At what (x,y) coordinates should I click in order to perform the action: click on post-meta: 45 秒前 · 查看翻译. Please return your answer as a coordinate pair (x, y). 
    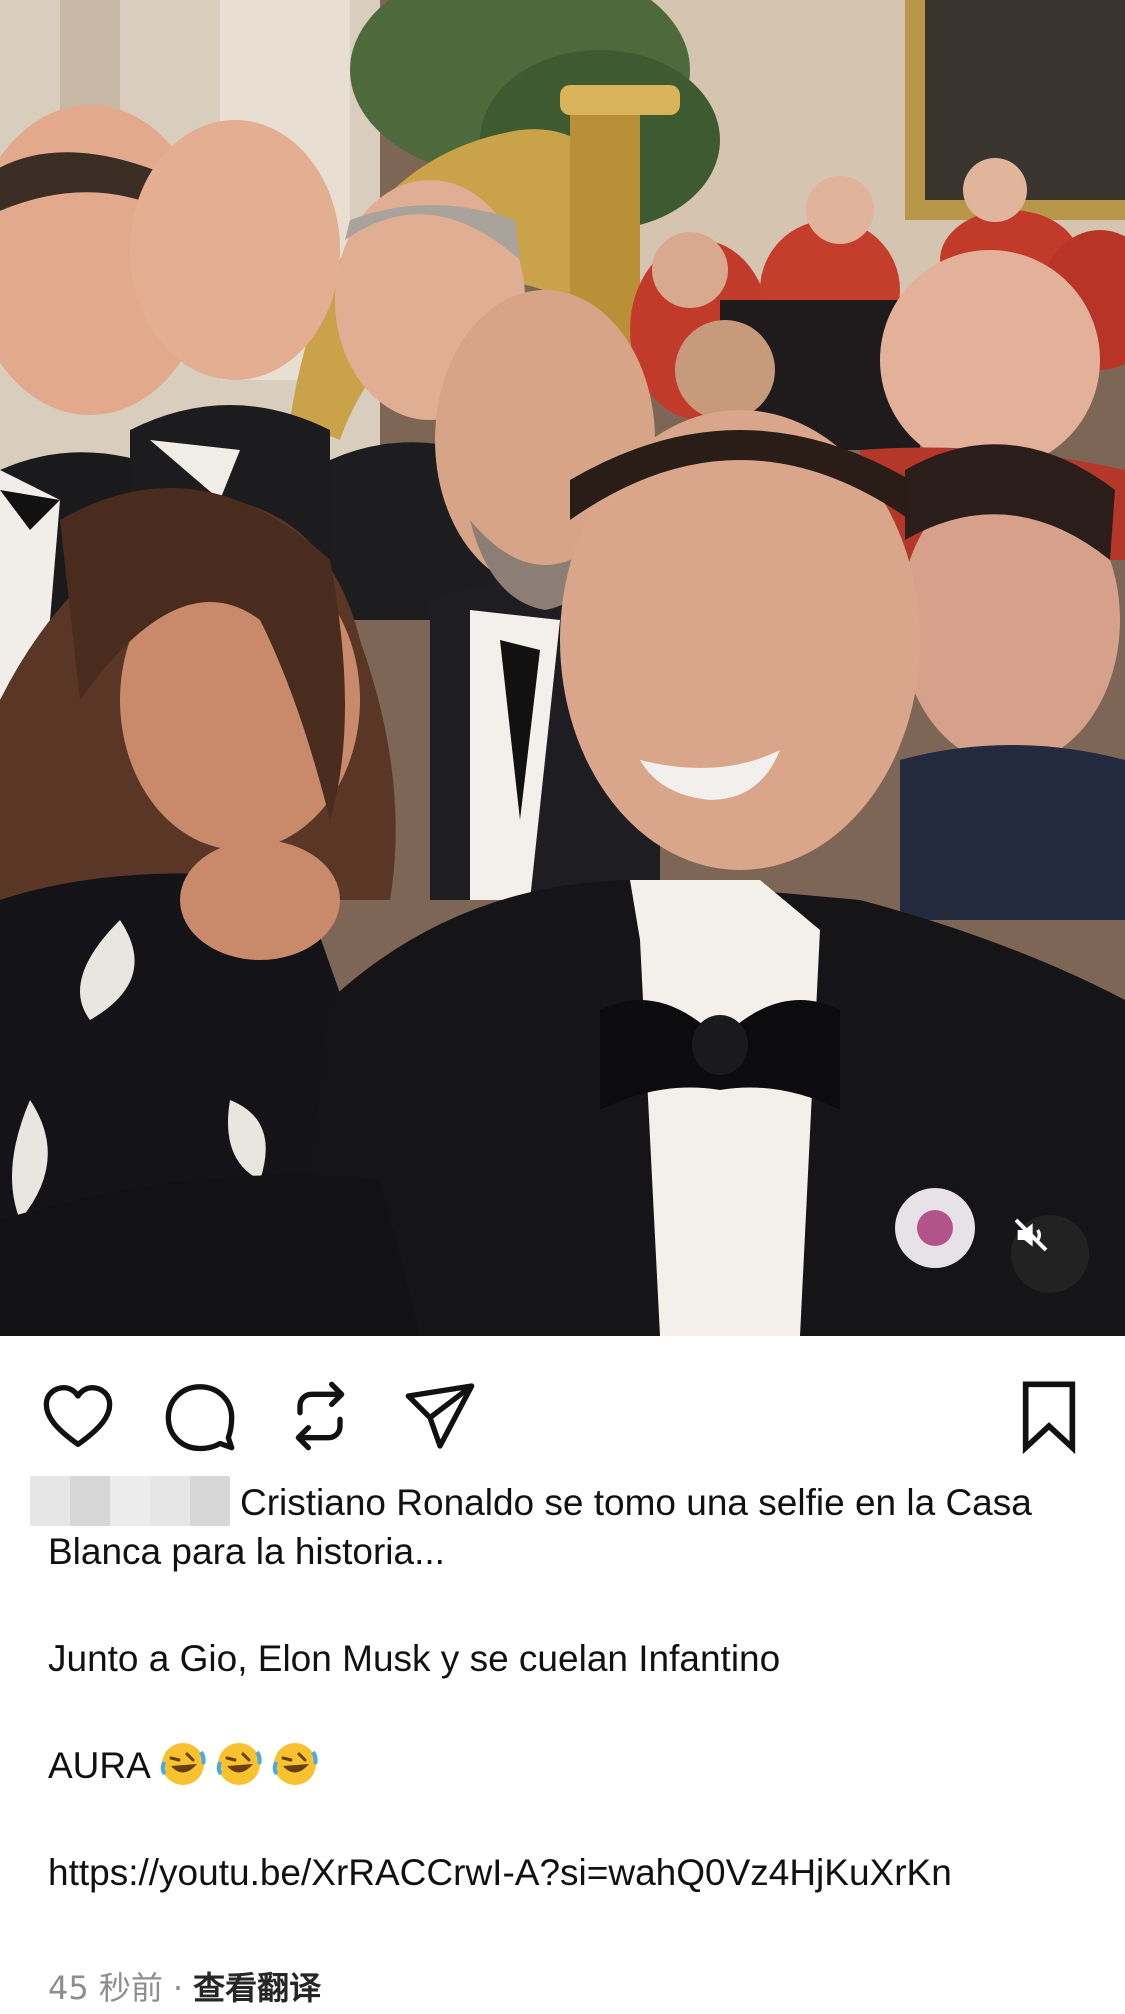
    Looking at the image, I should click on (184, 1988).